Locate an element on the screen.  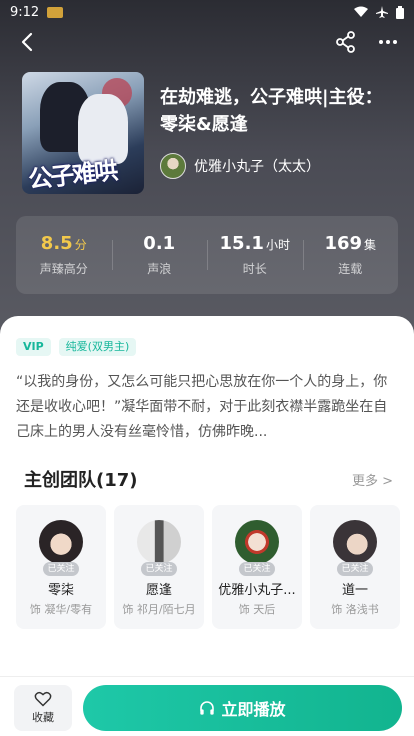
stats-panel: 8.5 分 声臻高分 0.1 声浪 15.1 小时 时长 169 集 连载 is located at coordinates (207, 255).